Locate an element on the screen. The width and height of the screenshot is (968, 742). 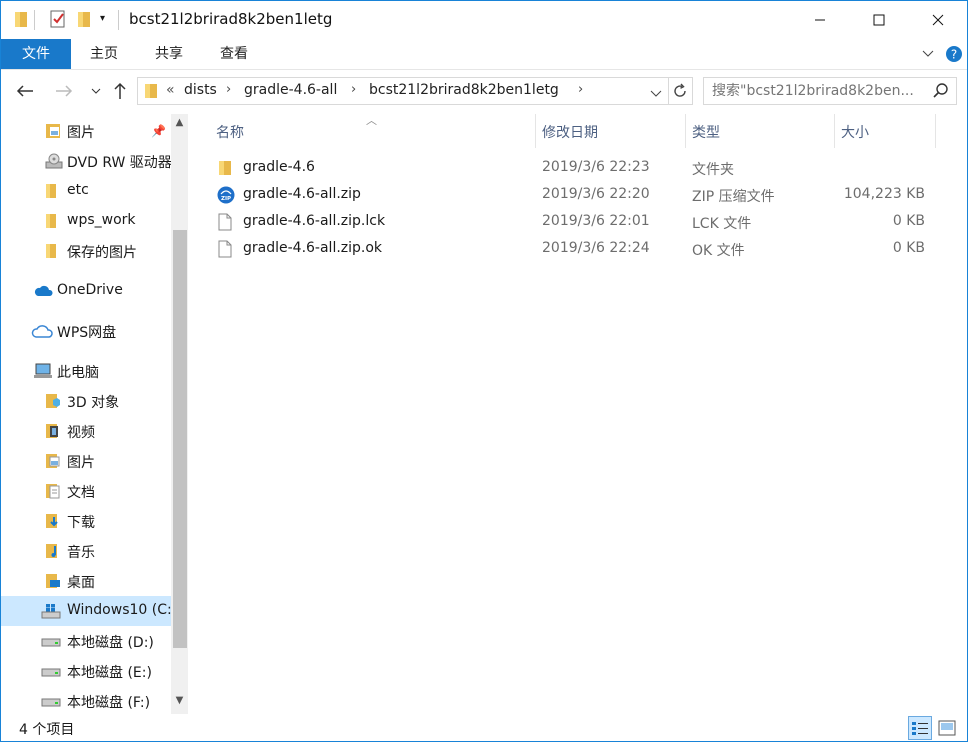
sidebar-item-label: 本地磁盘 (D:) is located at coordinates (110, 643).